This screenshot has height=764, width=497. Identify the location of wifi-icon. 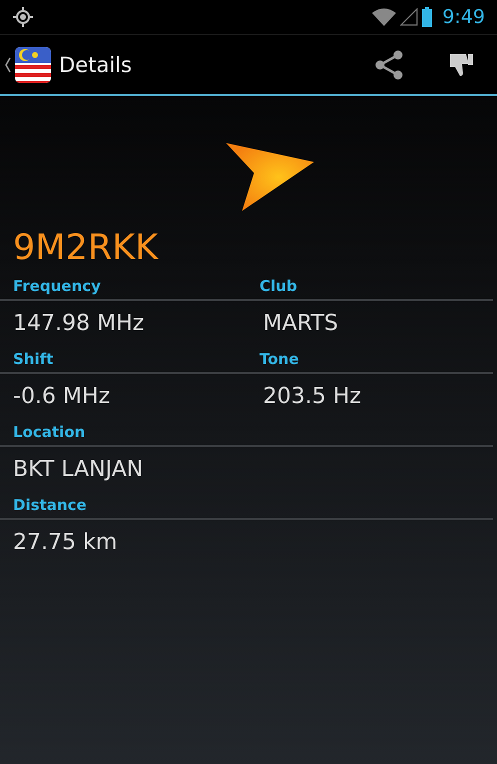
(384, 17).